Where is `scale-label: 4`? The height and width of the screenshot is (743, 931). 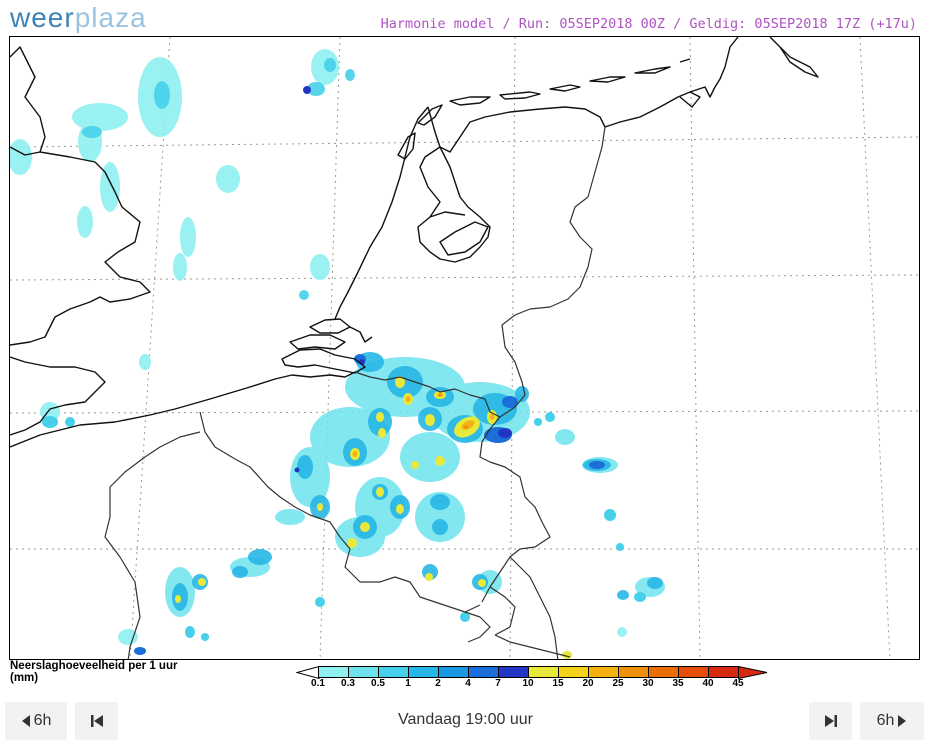
scale-label: 4 is located at coordinates (468, 683).